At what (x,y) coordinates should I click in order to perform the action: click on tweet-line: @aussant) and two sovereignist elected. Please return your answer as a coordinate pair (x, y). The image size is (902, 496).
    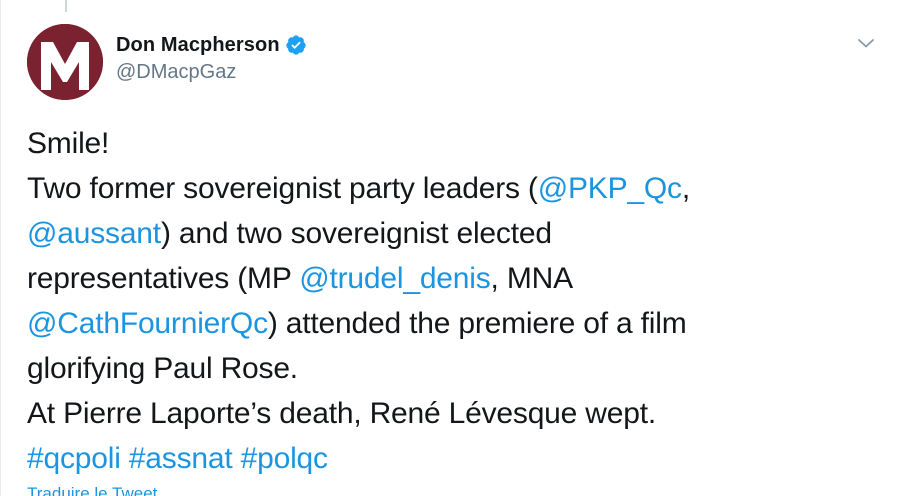
    Looking at the image, I should click on (457, 233).